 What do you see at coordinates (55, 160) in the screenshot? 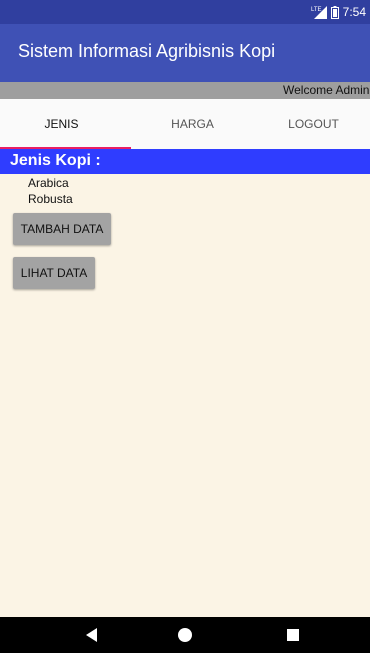
I see `section-title: Jenis Kopi :` at bounding box center [55, 160].